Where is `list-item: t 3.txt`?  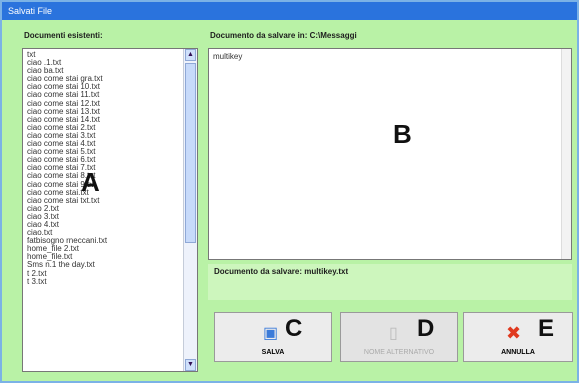 list-item: t 3.txt is located at coordinates (105, 281).